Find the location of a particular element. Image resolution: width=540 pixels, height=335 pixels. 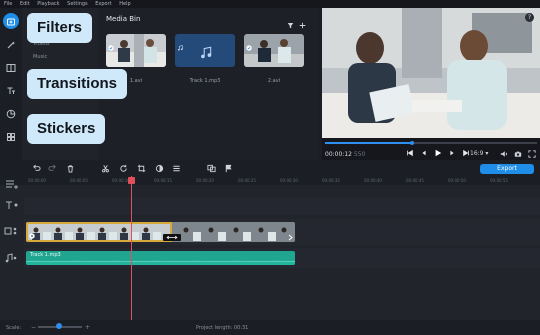

fullscreen-icon is located at coordinates (532, 154).